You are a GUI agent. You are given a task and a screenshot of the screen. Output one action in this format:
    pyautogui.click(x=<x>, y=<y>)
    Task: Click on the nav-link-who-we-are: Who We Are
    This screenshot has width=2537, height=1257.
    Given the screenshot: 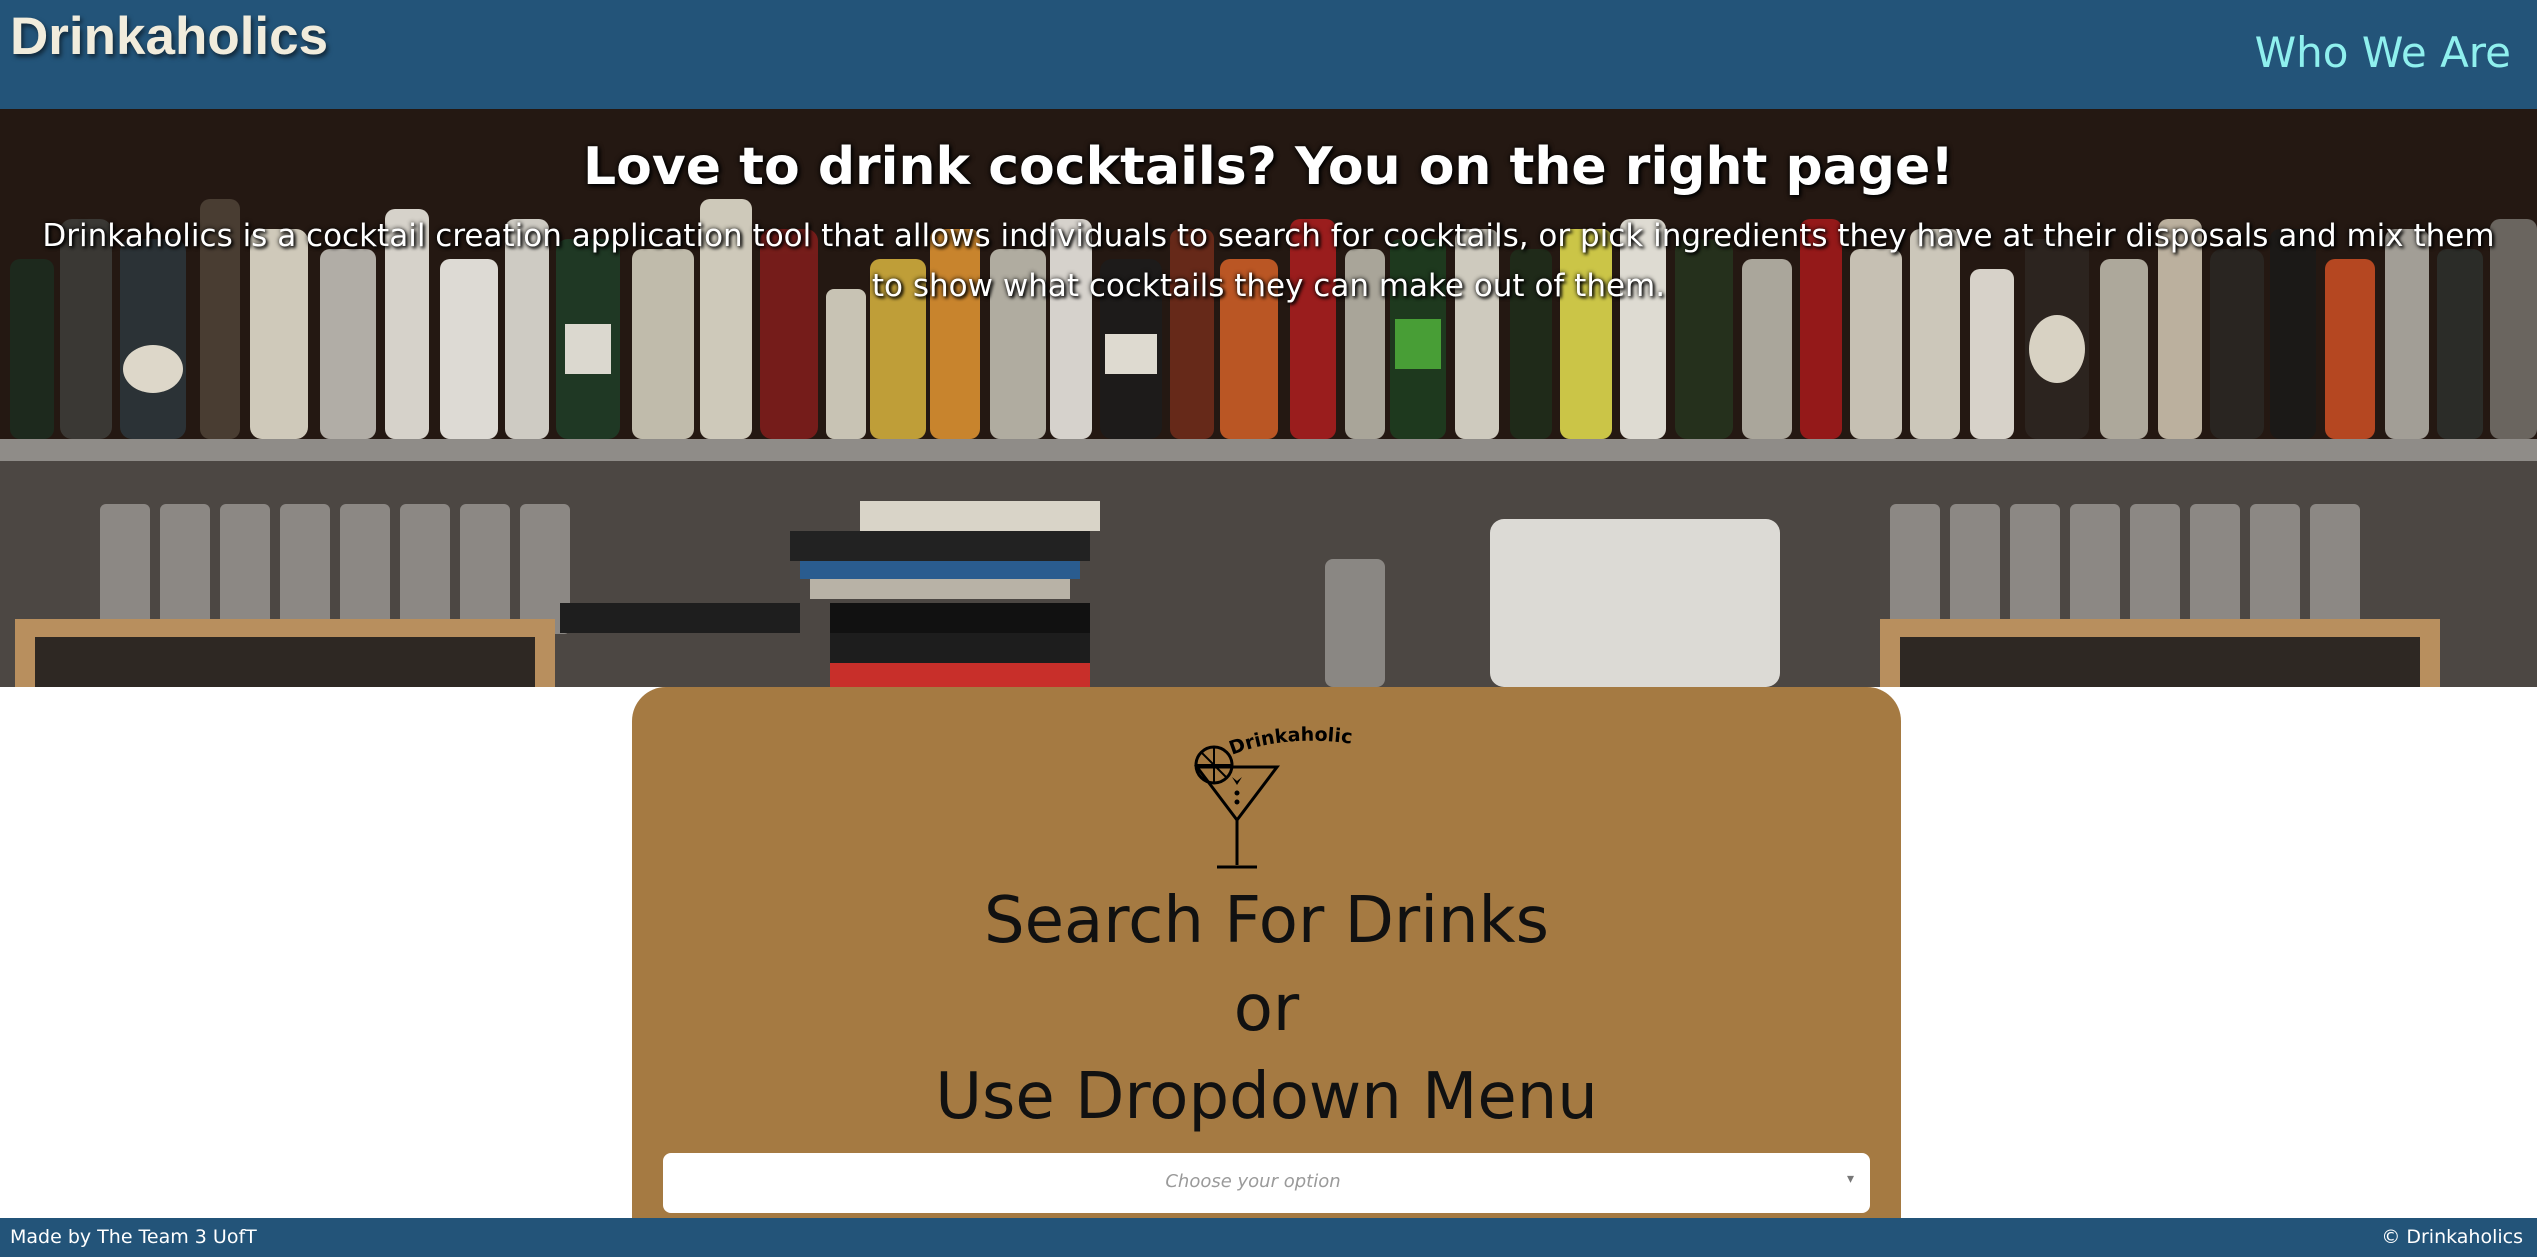 What is the action you would take?
    pyautogui.click(x=2383, y=52)
    